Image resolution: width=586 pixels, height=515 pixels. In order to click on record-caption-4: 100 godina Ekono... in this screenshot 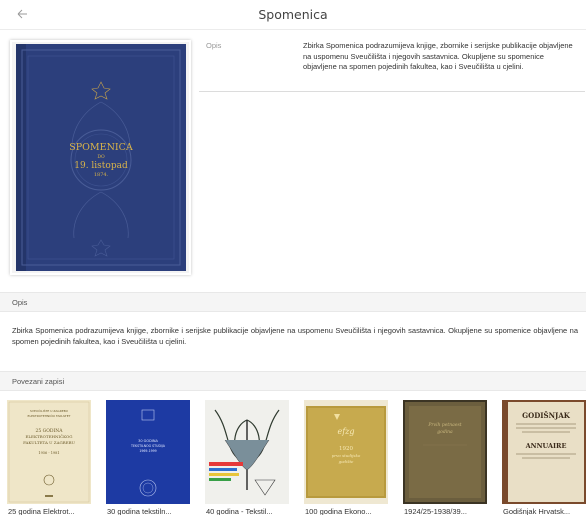, I will do `click(350, 511)`.